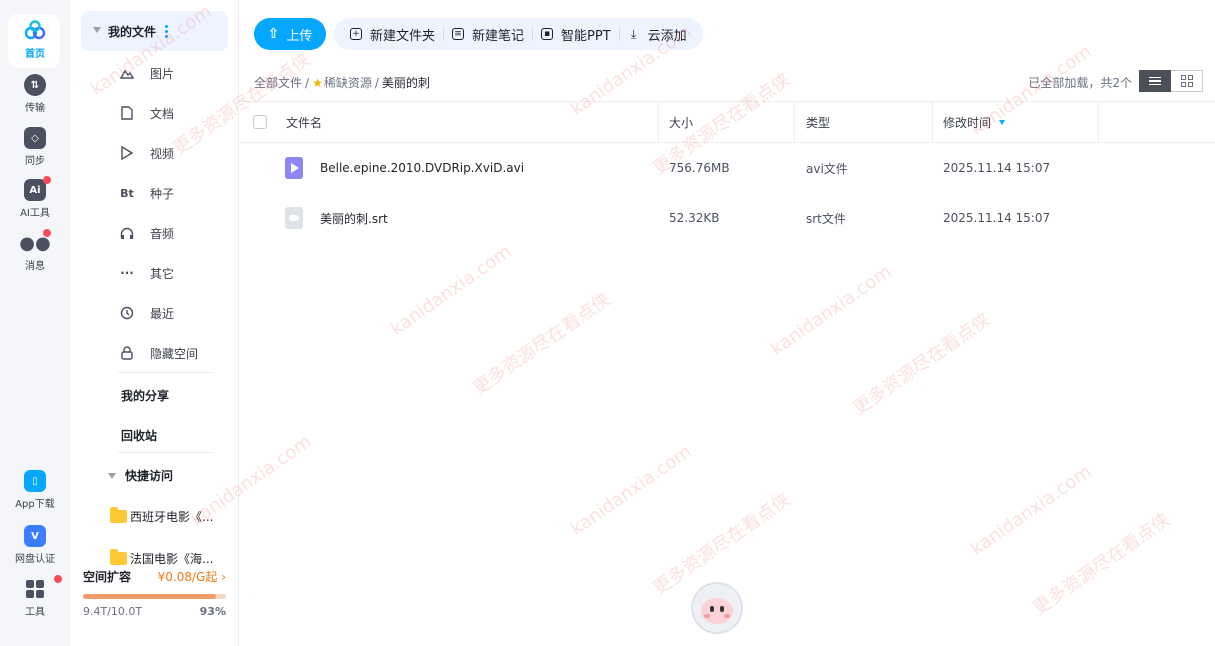  I want to click on more-icon: ···, so click(127, 273).